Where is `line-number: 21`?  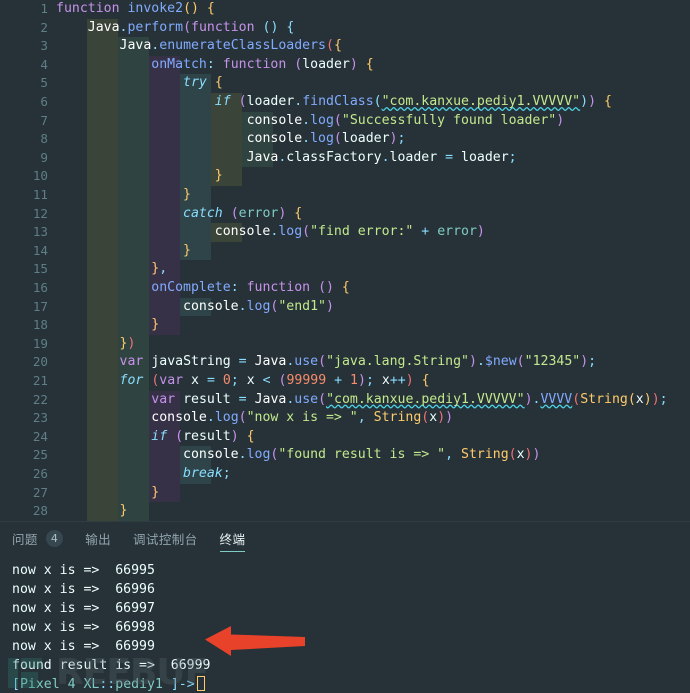 line-number: 21 is located at coordinates (40, 380).